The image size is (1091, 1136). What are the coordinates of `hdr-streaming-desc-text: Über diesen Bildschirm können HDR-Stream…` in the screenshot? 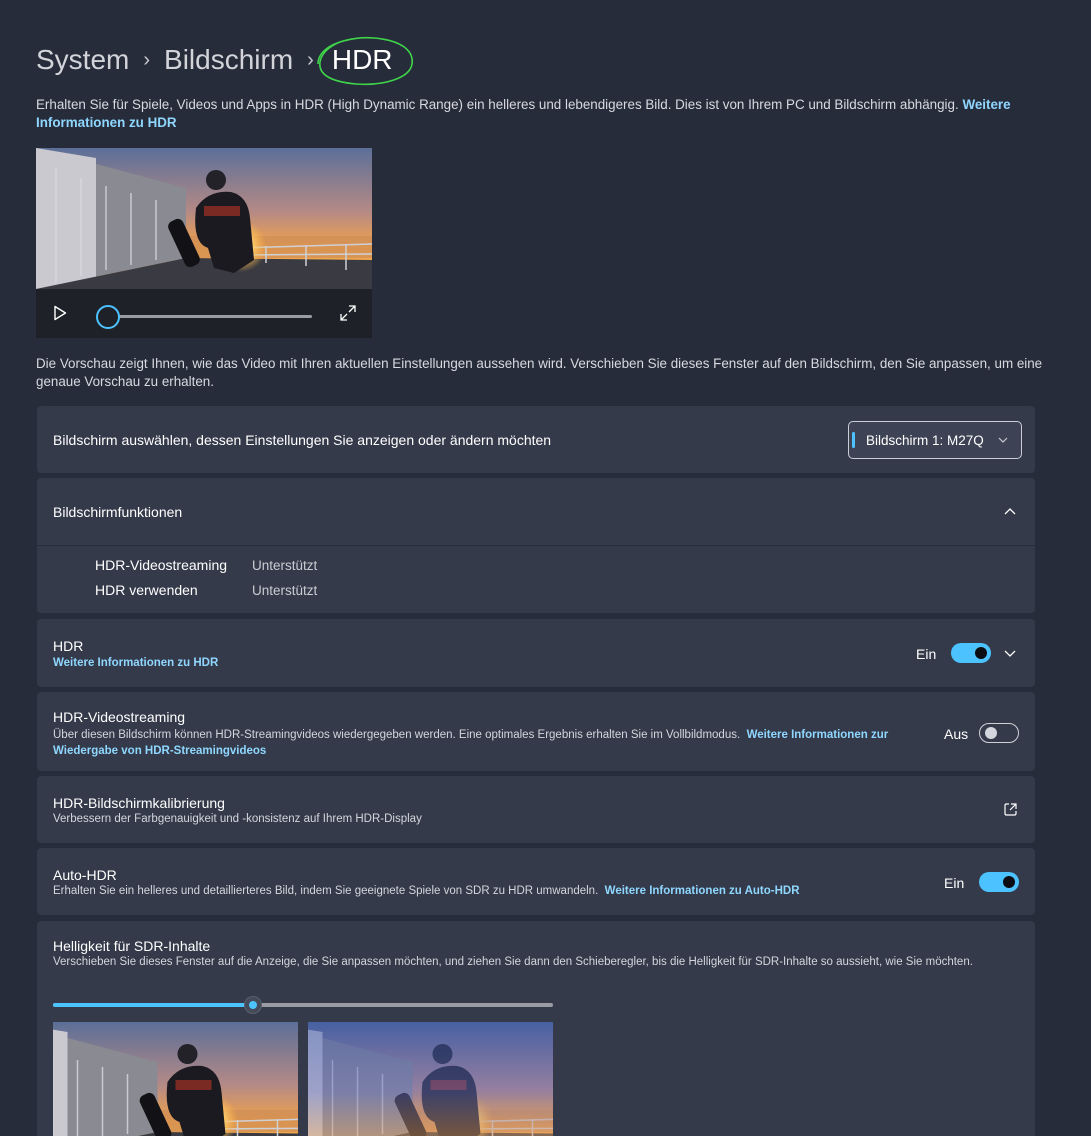 It's located at (397, 735).